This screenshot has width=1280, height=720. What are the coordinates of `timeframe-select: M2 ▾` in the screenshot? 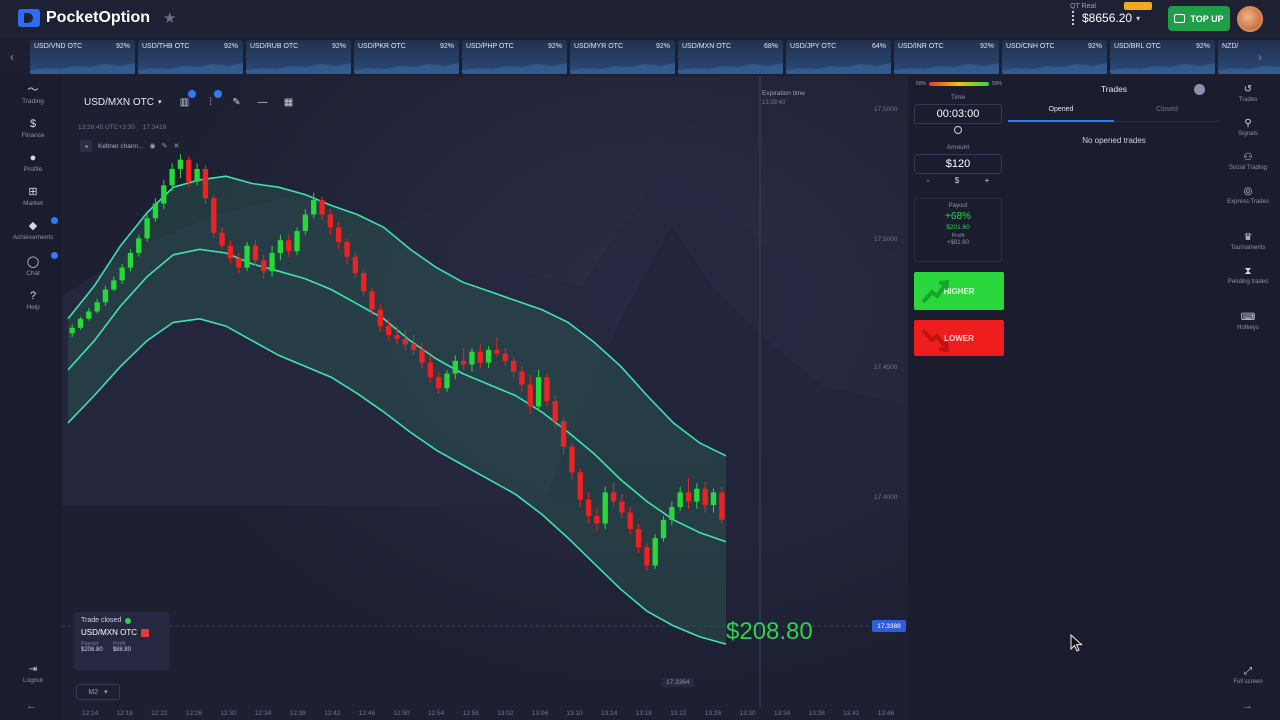 It's located at (98, 692).